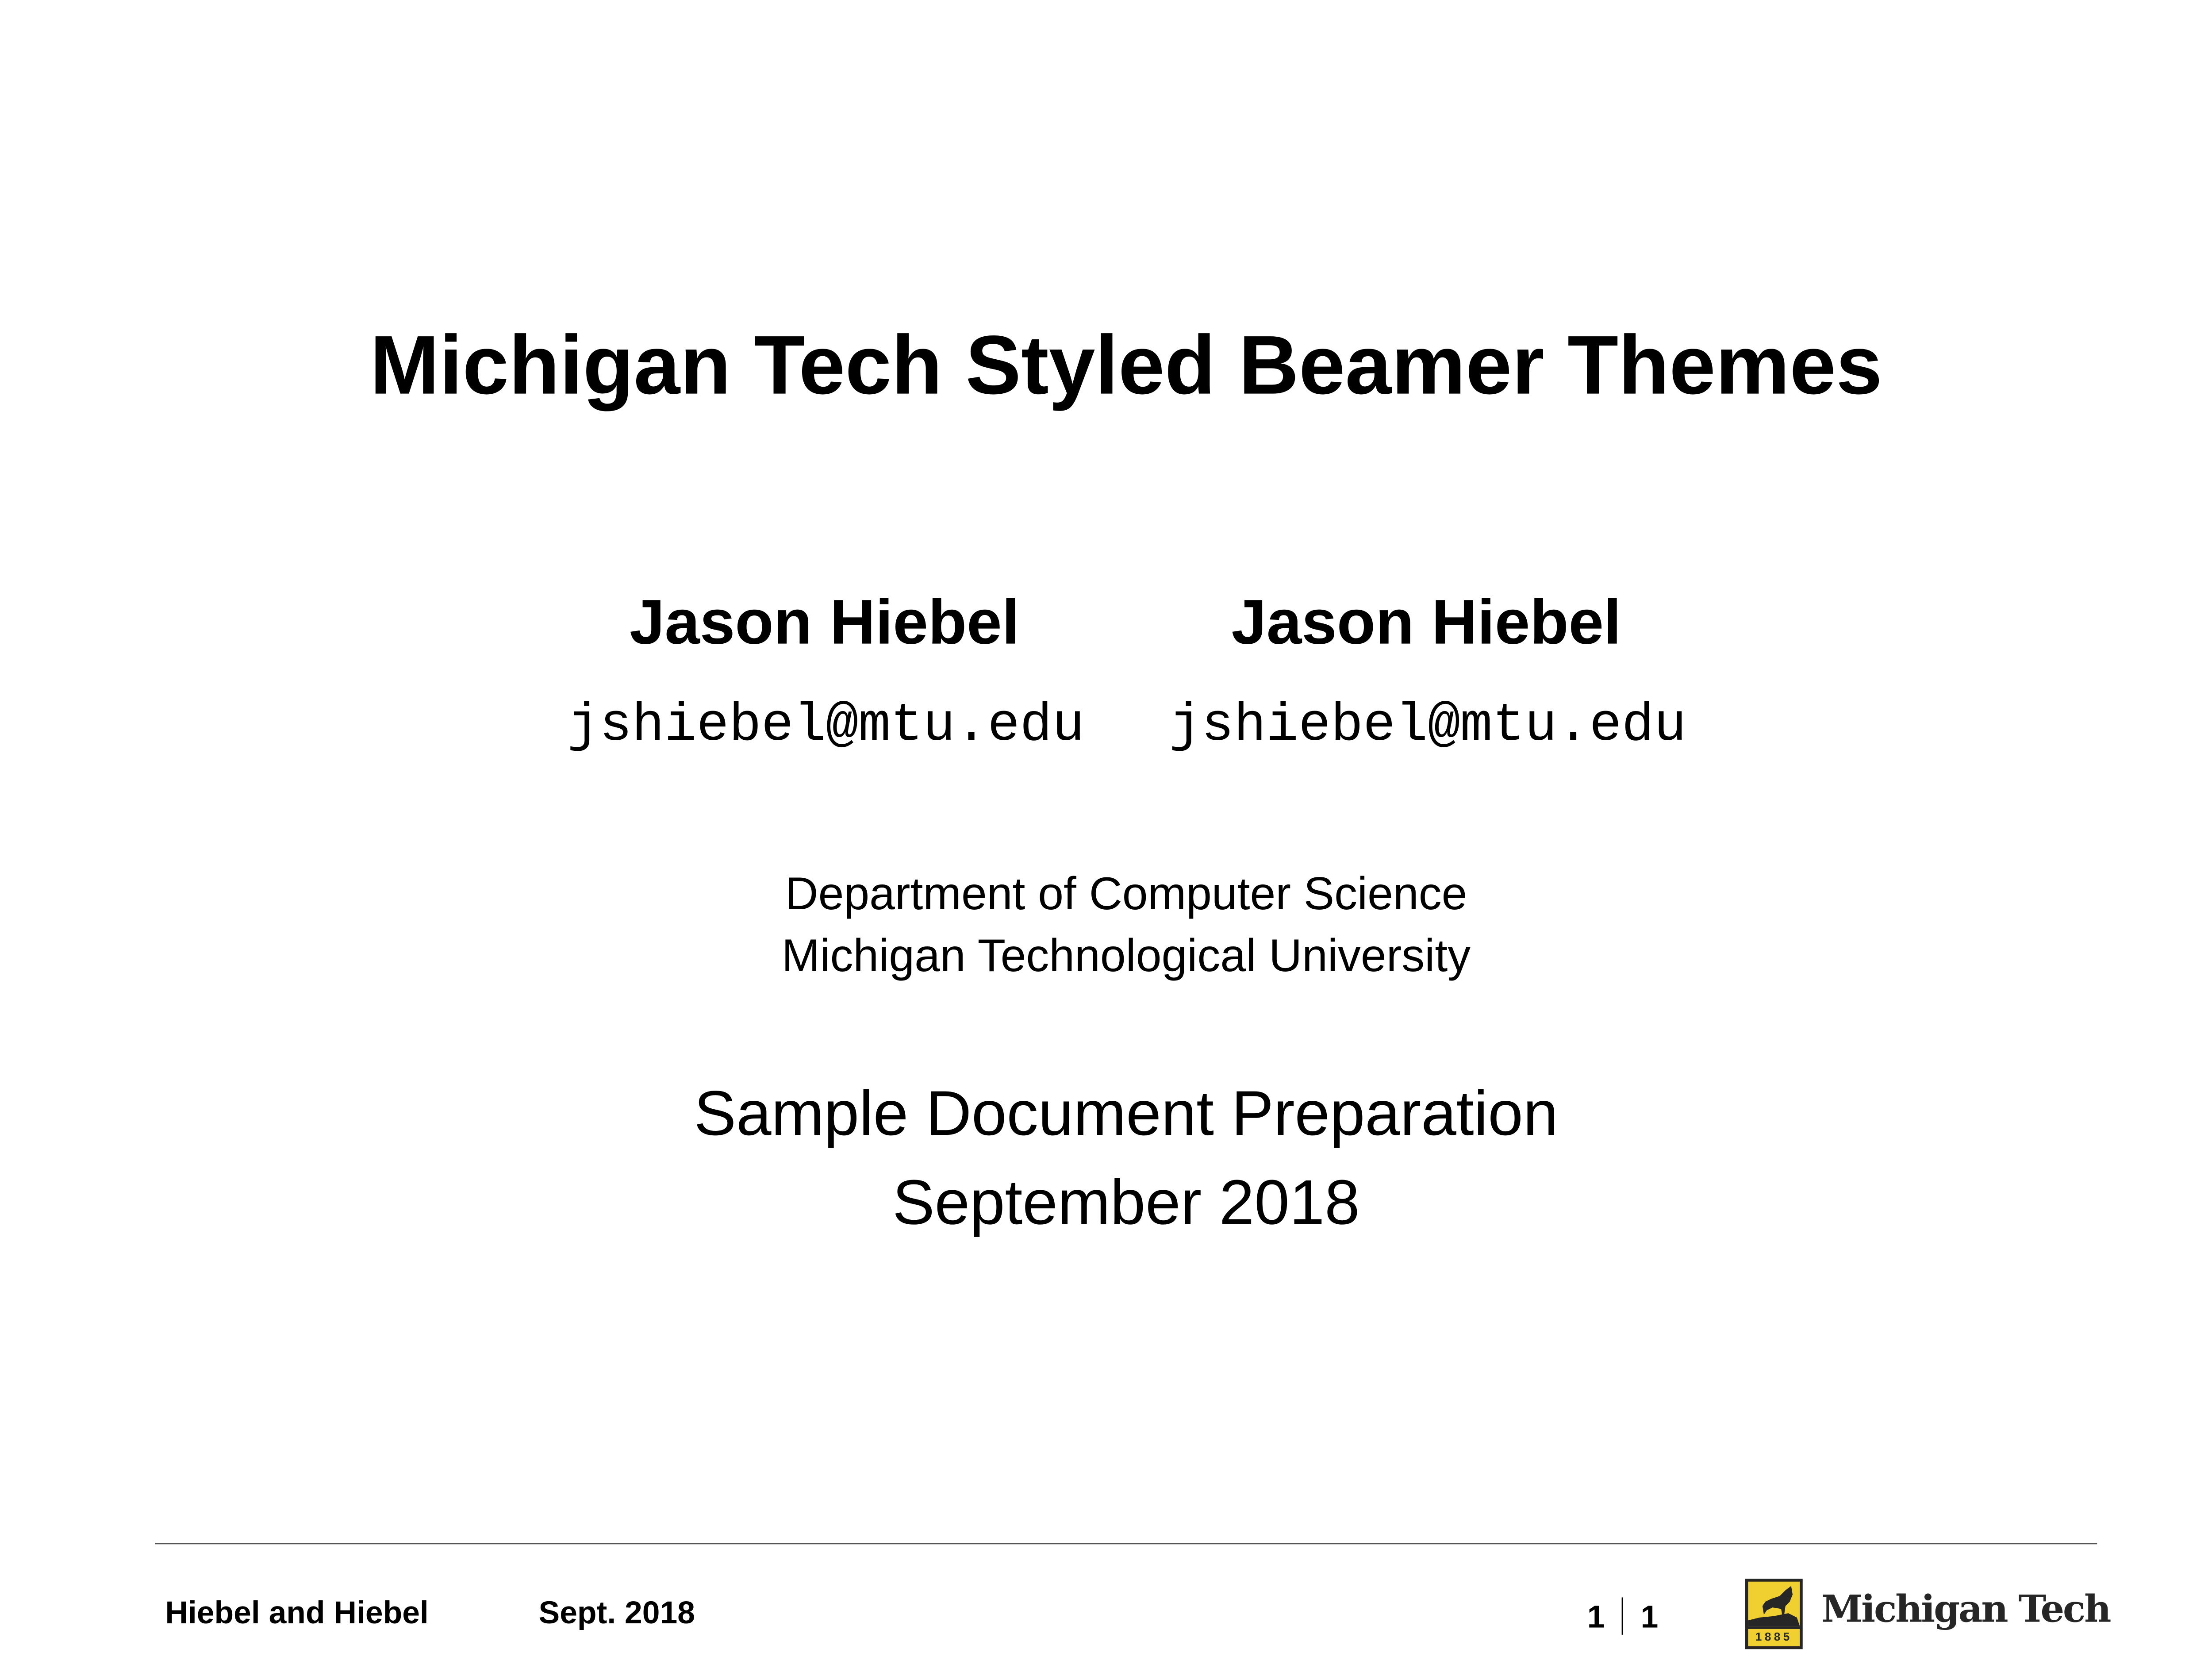 The image size is (2212, 1672). Describe the element at coordinates (297, 1612) in the screenshot. I see `footer-authors: Hiebel and Hiebel` at that location.